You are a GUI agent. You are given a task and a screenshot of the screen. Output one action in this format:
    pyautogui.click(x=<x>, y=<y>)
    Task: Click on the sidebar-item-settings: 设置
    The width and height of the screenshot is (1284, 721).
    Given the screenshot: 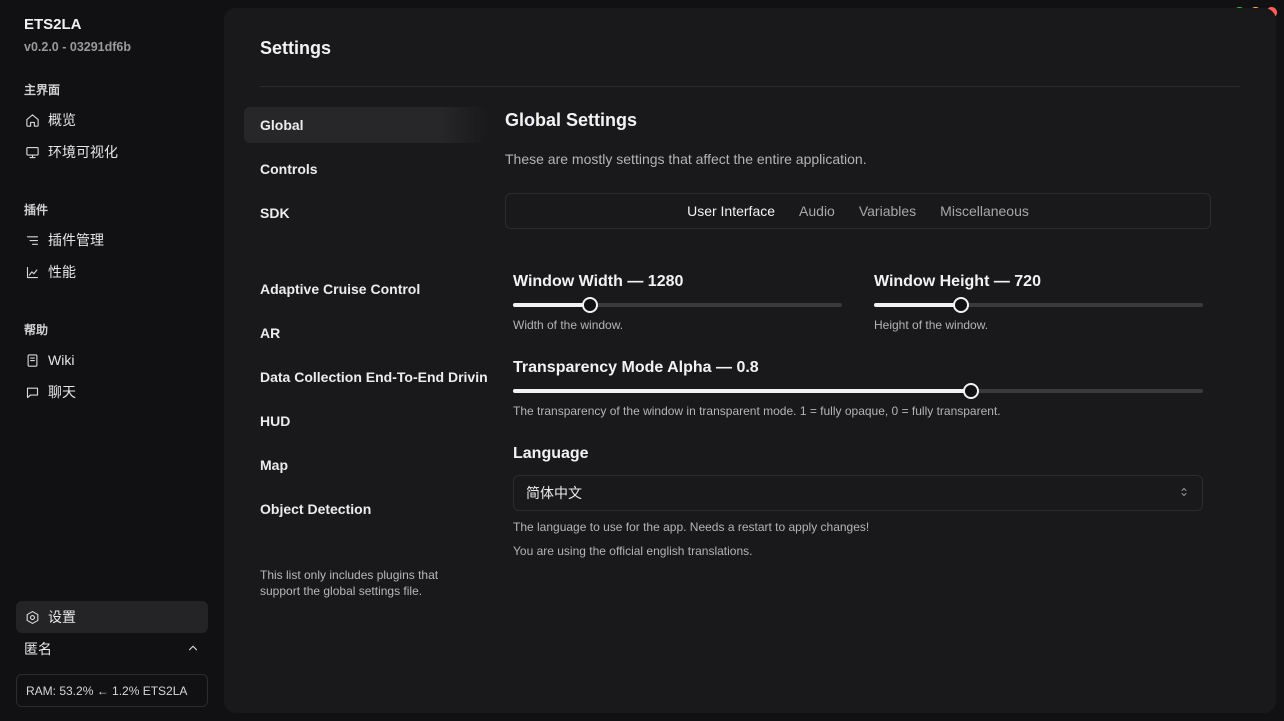 What is the action you would take?
    pyautogui.click(x=112, y=617)
    